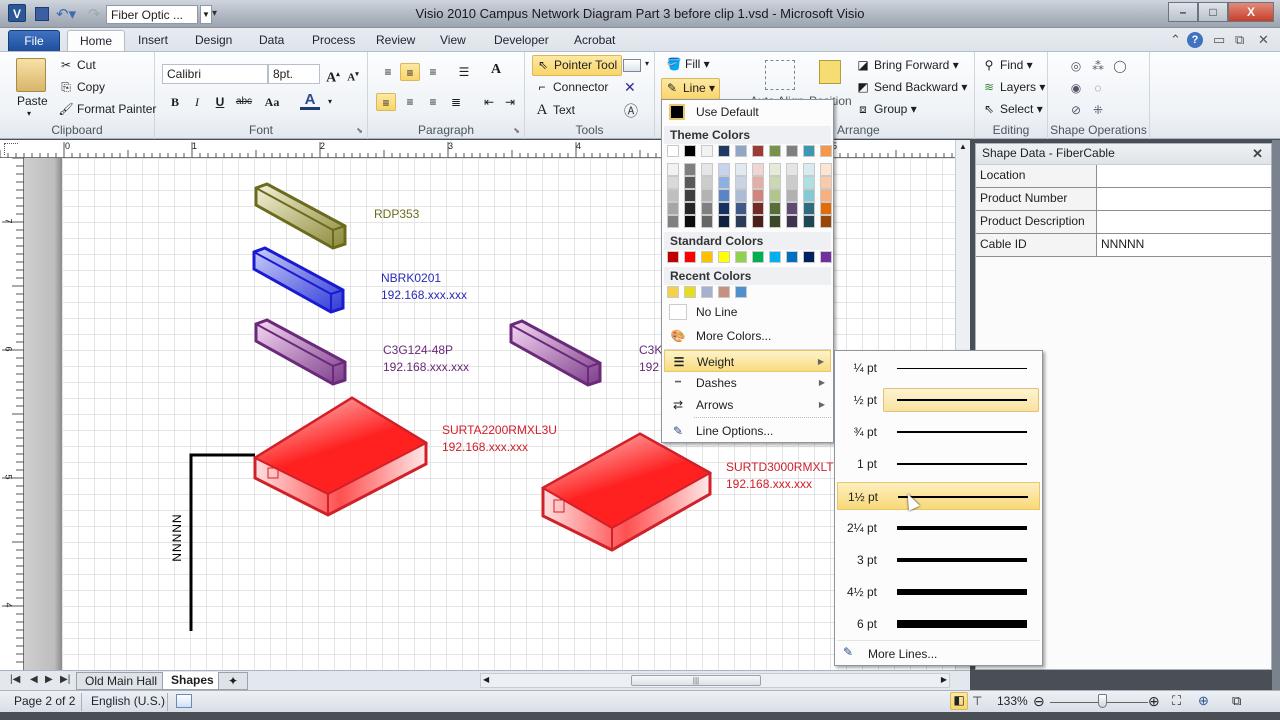 The height and width of the screenshot is (720, 1280). Describe the element at coordinates (486, 679) in the screenshot. I see `scroll-left-icon: ◀` at that location.